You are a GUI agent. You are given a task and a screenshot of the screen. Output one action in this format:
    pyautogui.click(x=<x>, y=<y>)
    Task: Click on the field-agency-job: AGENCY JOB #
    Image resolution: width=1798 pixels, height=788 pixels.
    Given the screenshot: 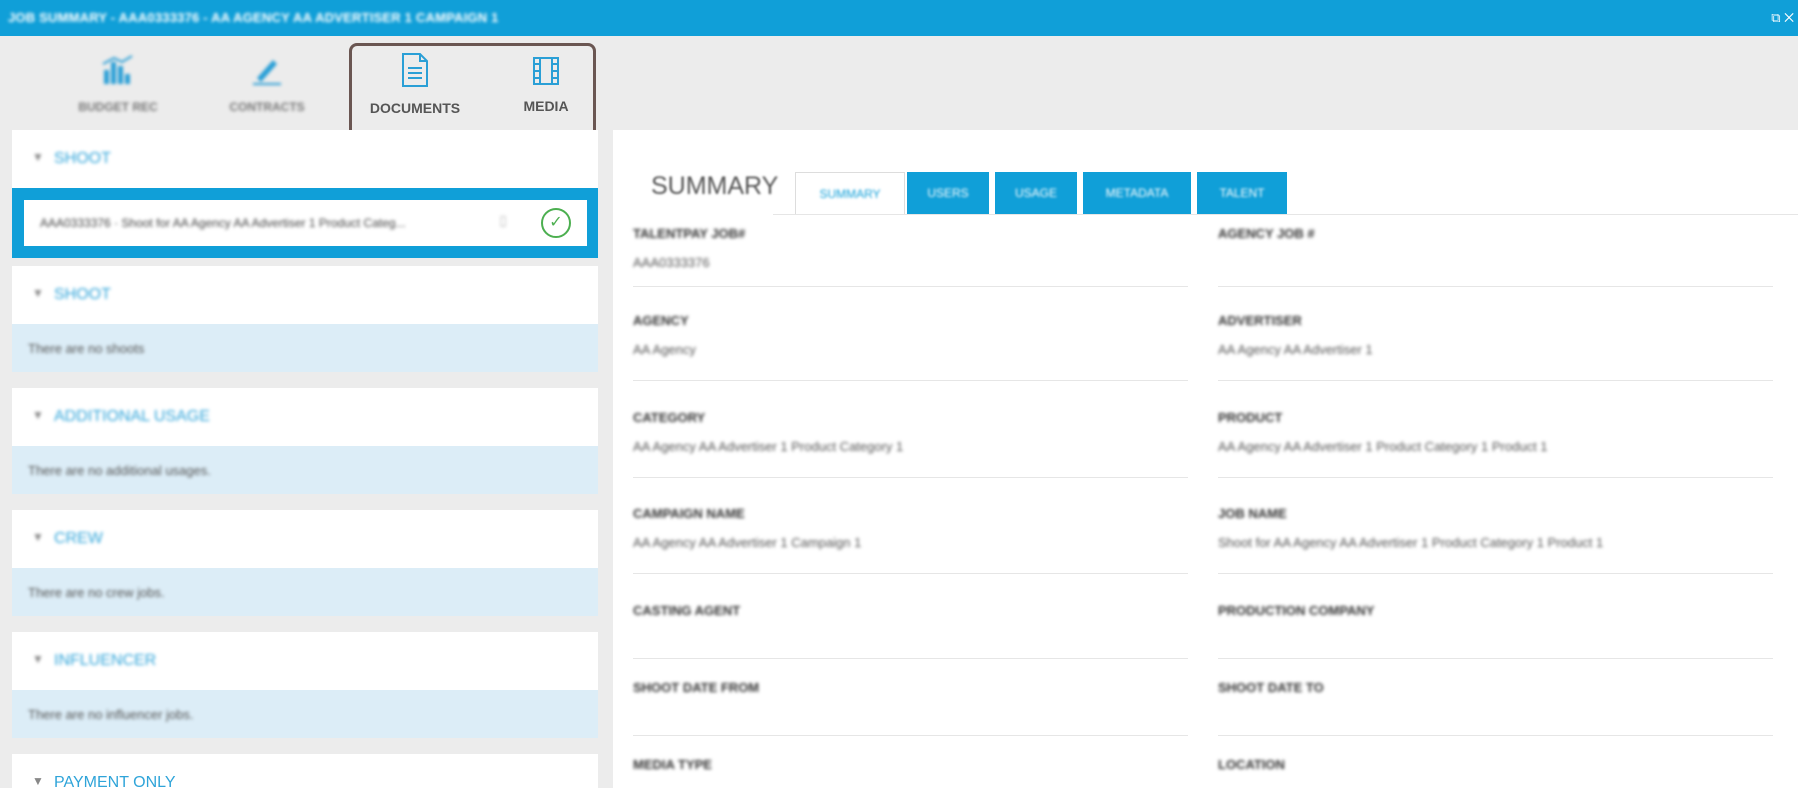 What is the action you would take?
    pyautogui.click(x=1495, y=256)
    